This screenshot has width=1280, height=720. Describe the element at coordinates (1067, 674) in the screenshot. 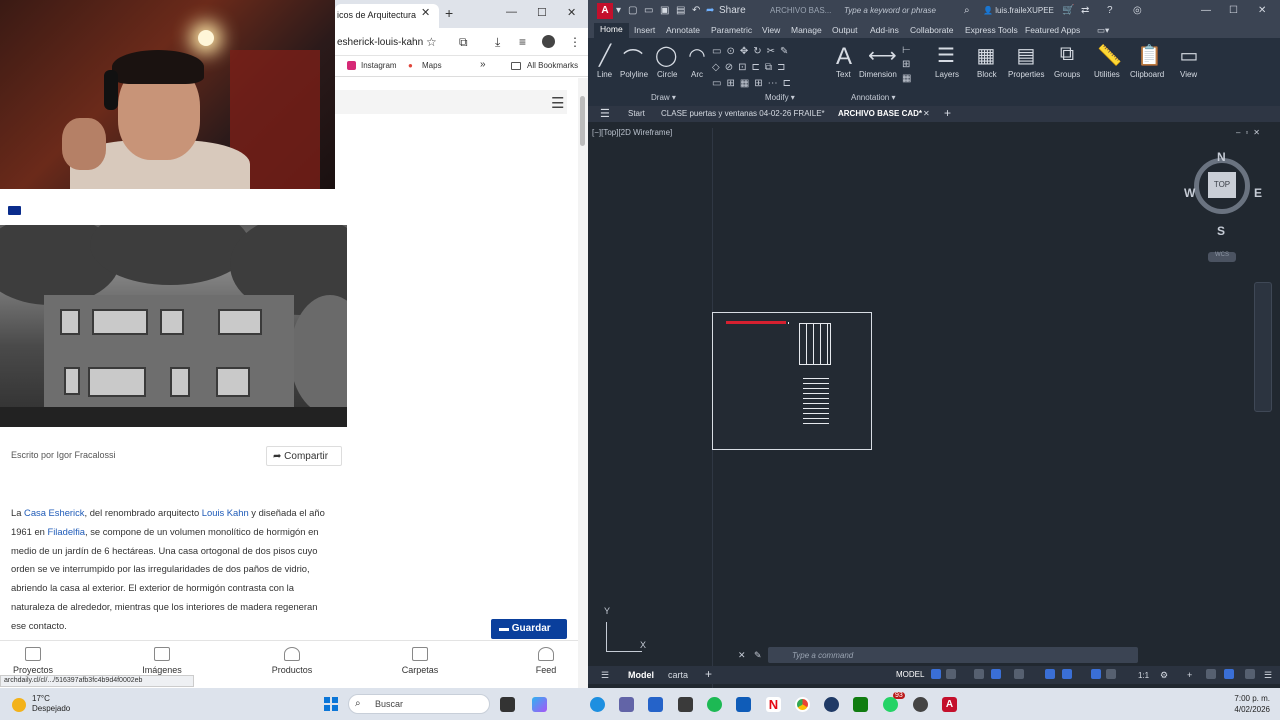

I see `otrack-toggle-icon` at that location.